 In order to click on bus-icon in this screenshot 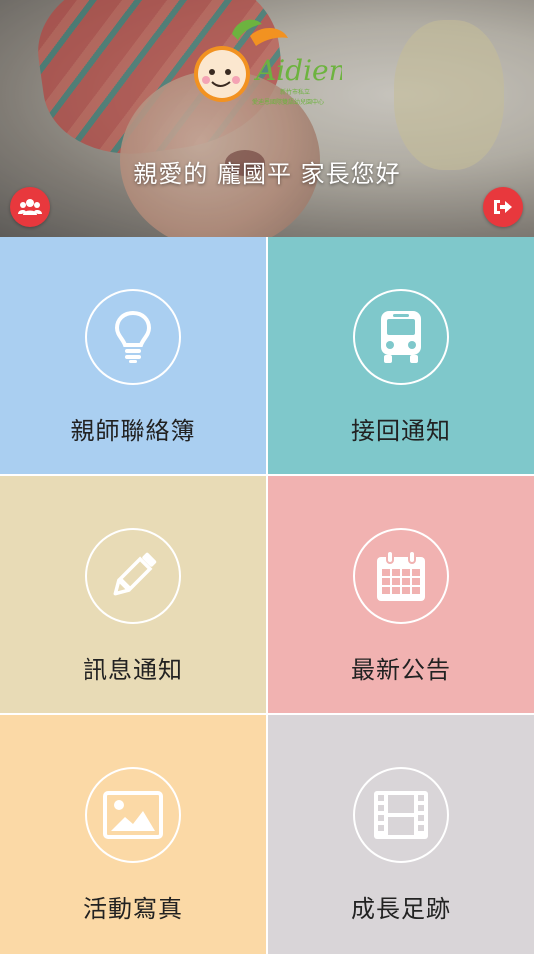, I will do `click(401, 337)`.